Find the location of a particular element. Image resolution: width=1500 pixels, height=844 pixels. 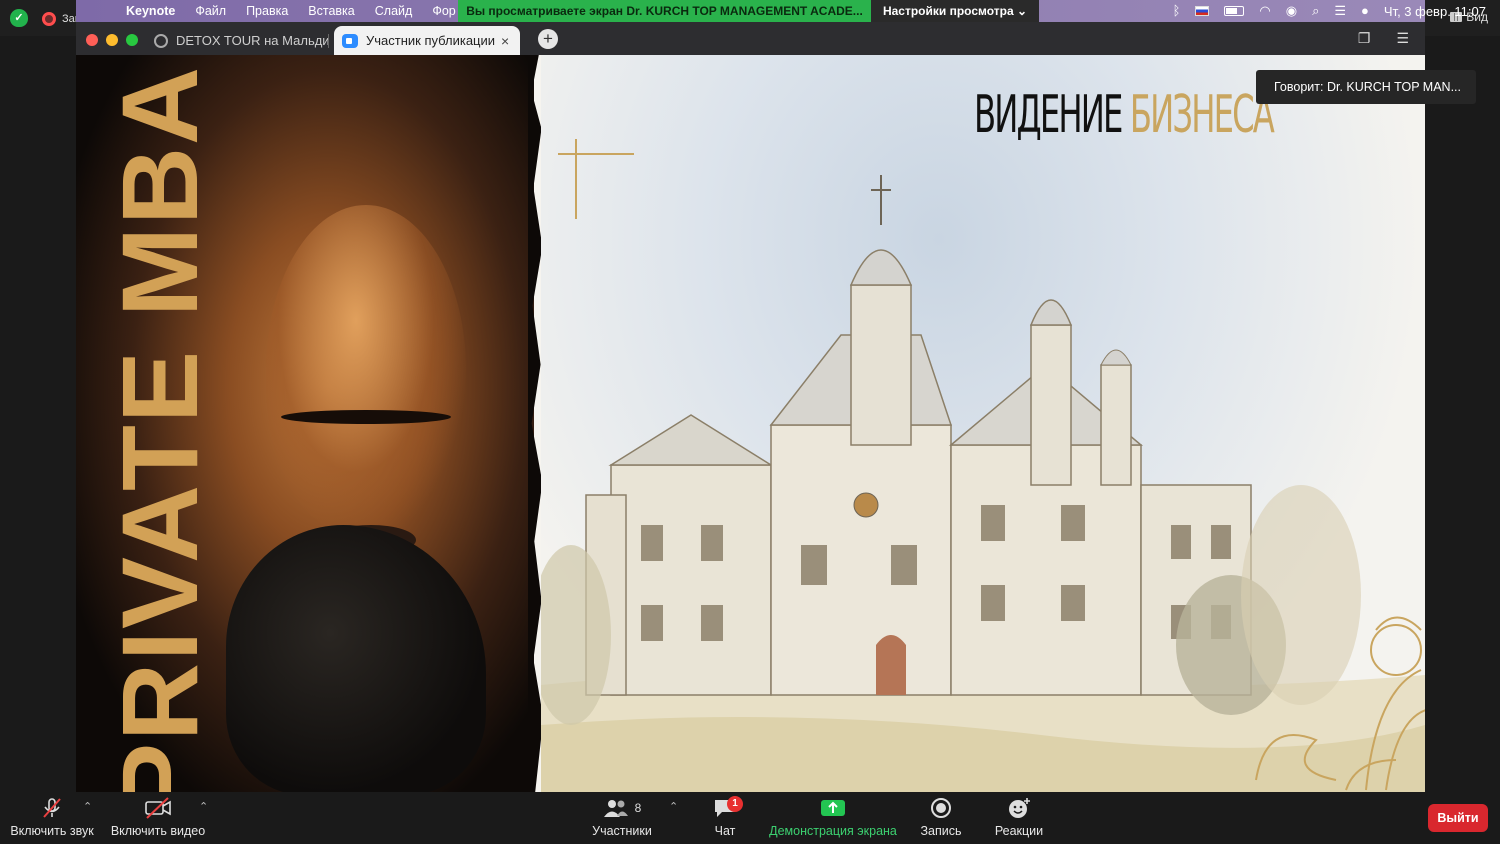

new-tab-button: + is located at coordinates (548, 39).